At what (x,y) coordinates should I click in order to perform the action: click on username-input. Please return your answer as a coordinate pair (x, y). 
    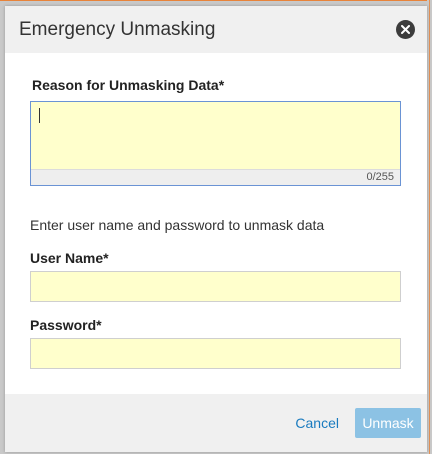
    Looking at the image, I should click on (215, 286).